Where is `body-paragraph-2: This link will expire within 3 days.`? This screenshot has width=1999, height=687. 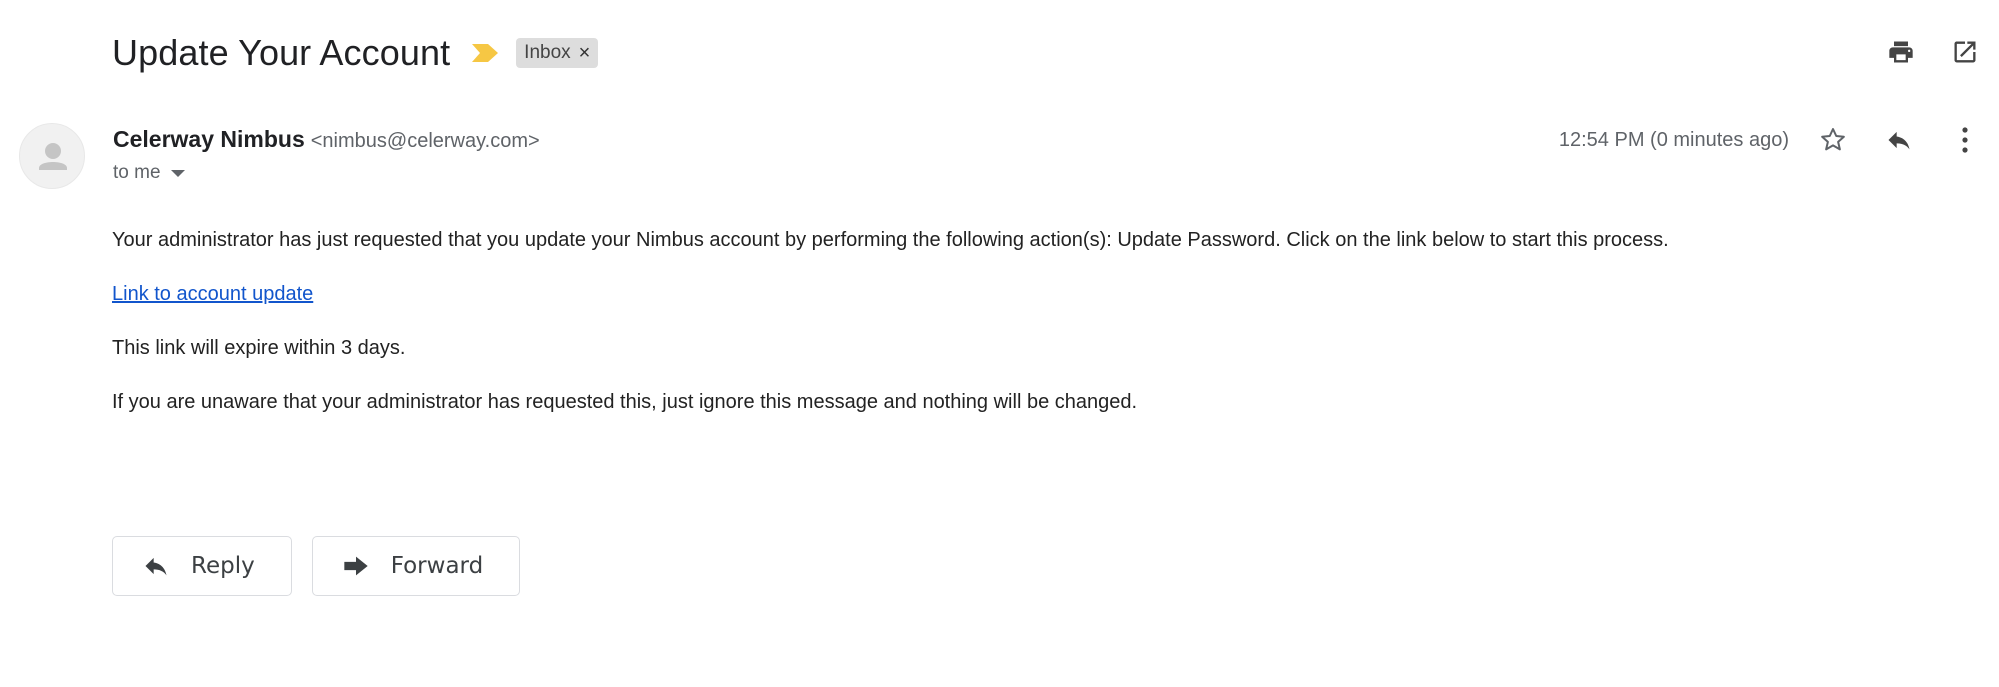
body-paragraph-2: This link will expire within 3 days. is located at coordinates (259, 348).